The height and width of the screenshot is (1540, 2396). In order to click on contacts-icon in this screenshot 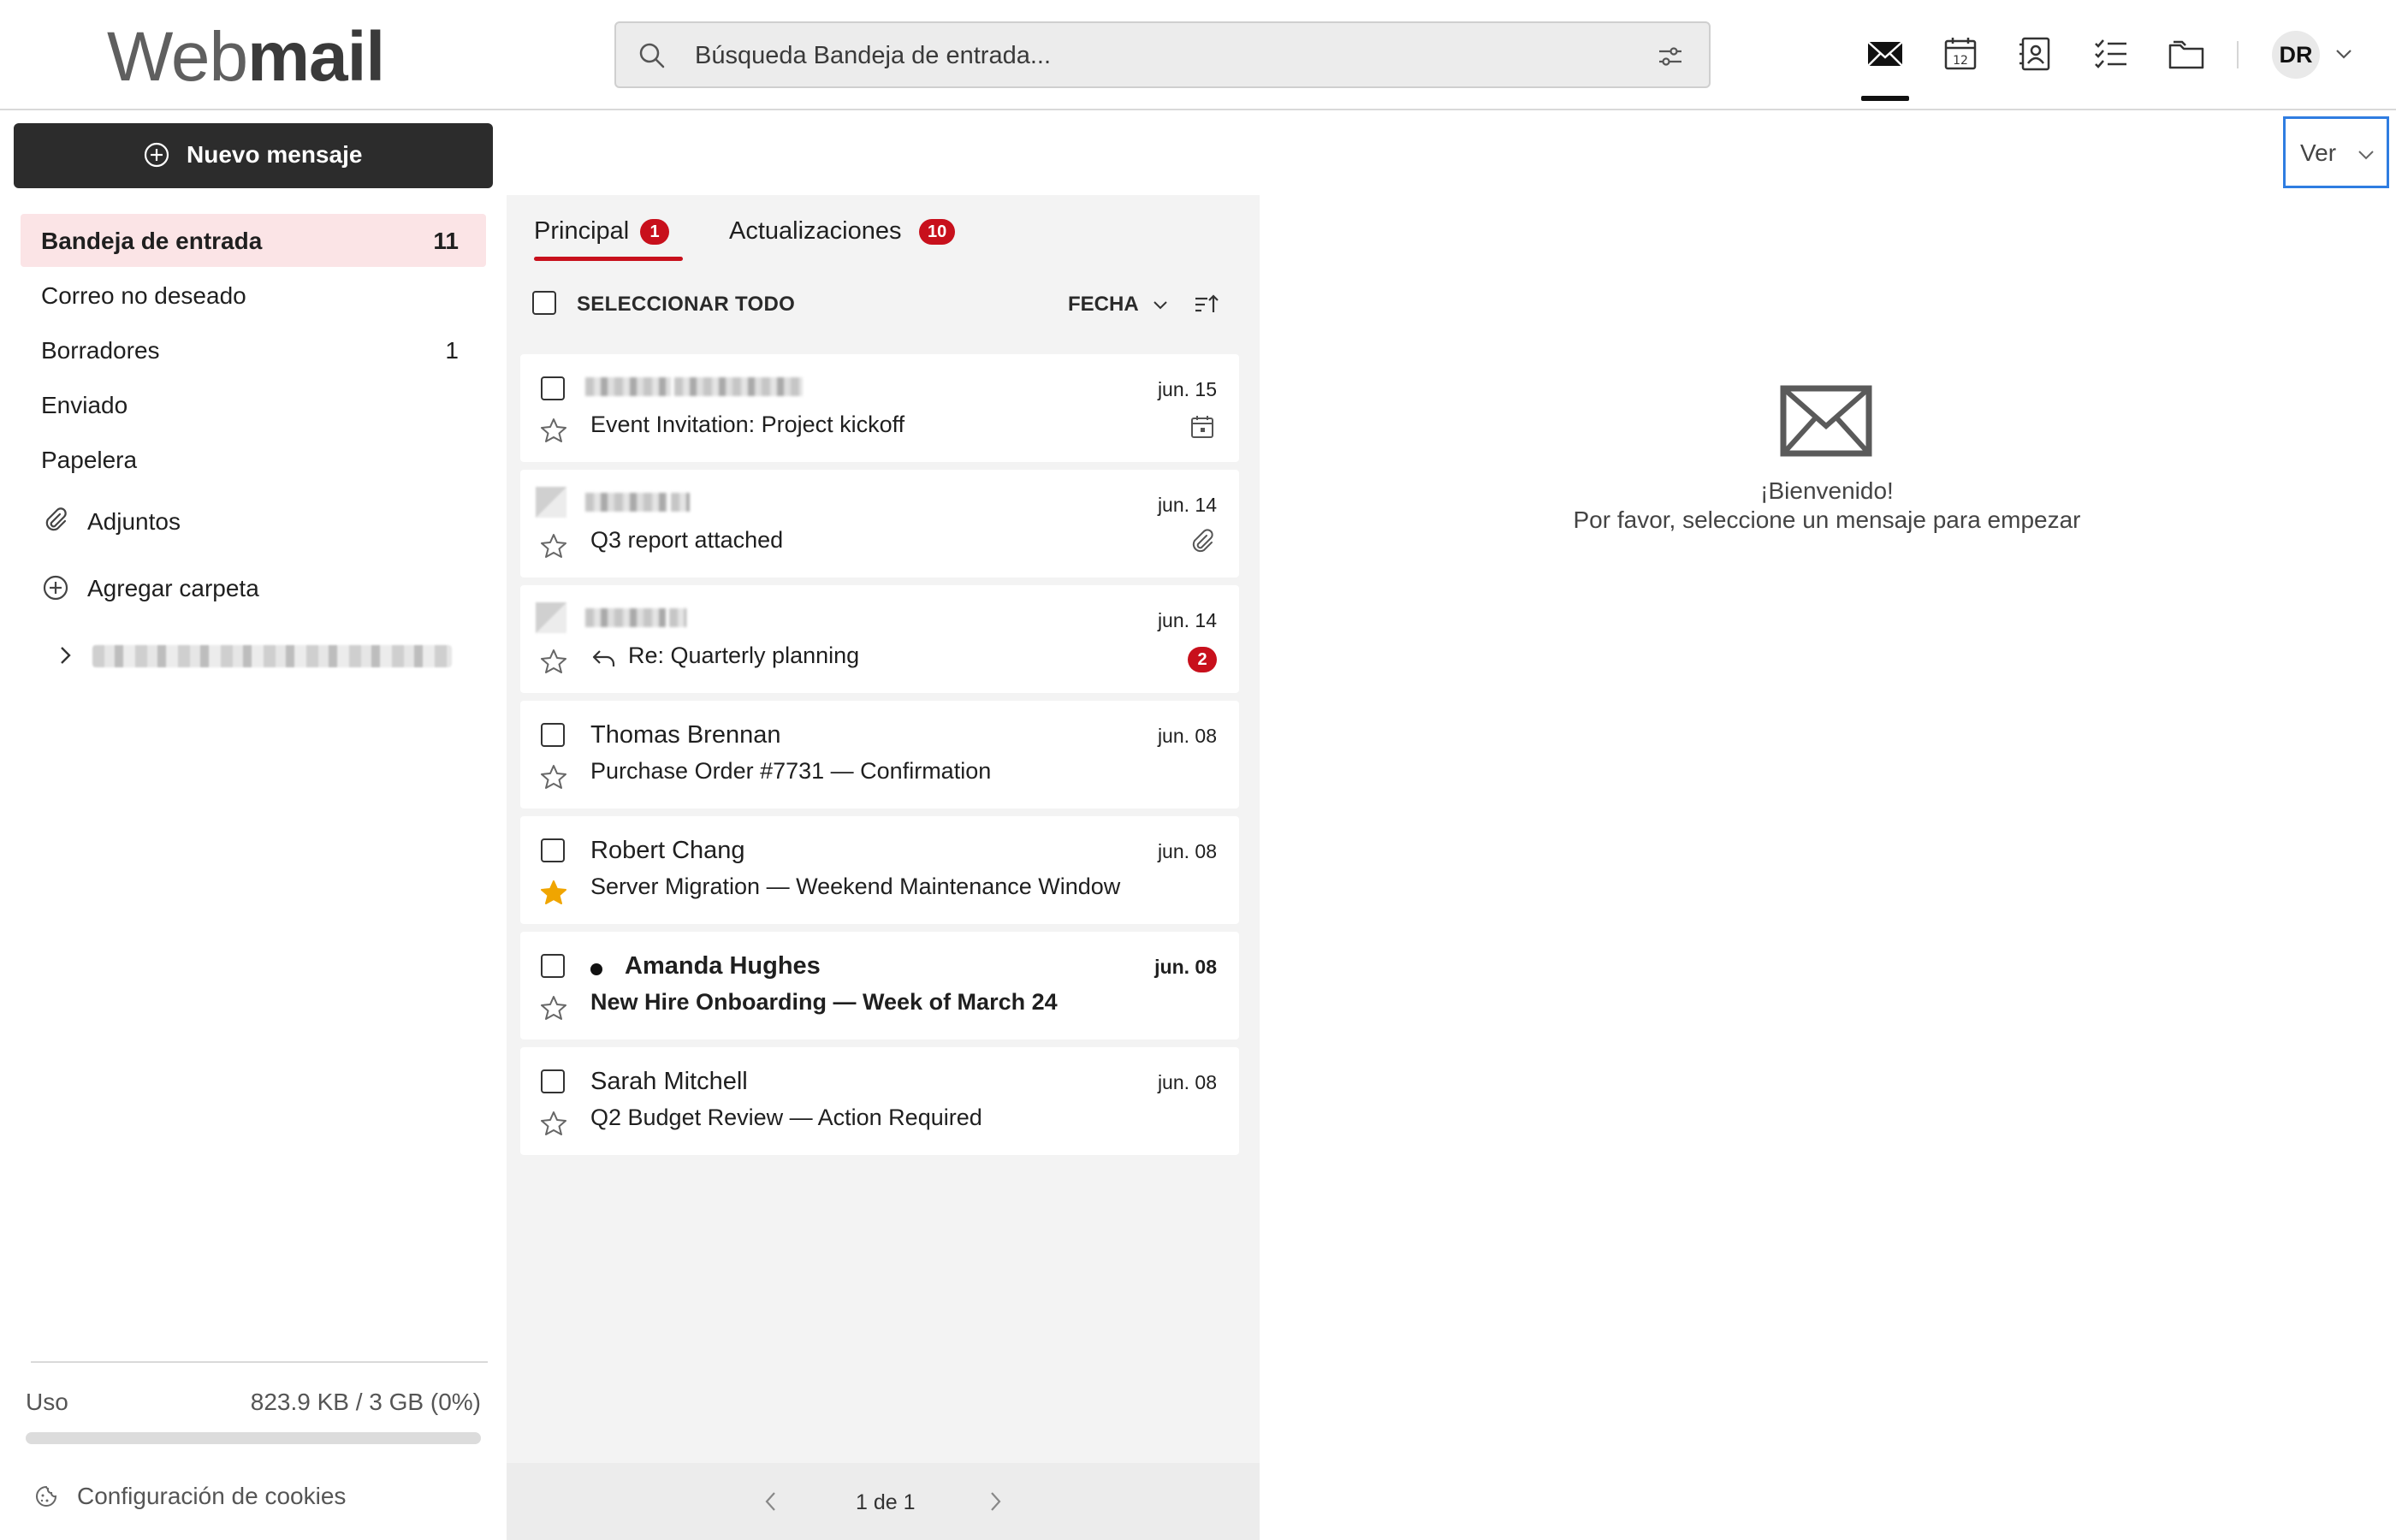, I will do `click(2034, 54)`.